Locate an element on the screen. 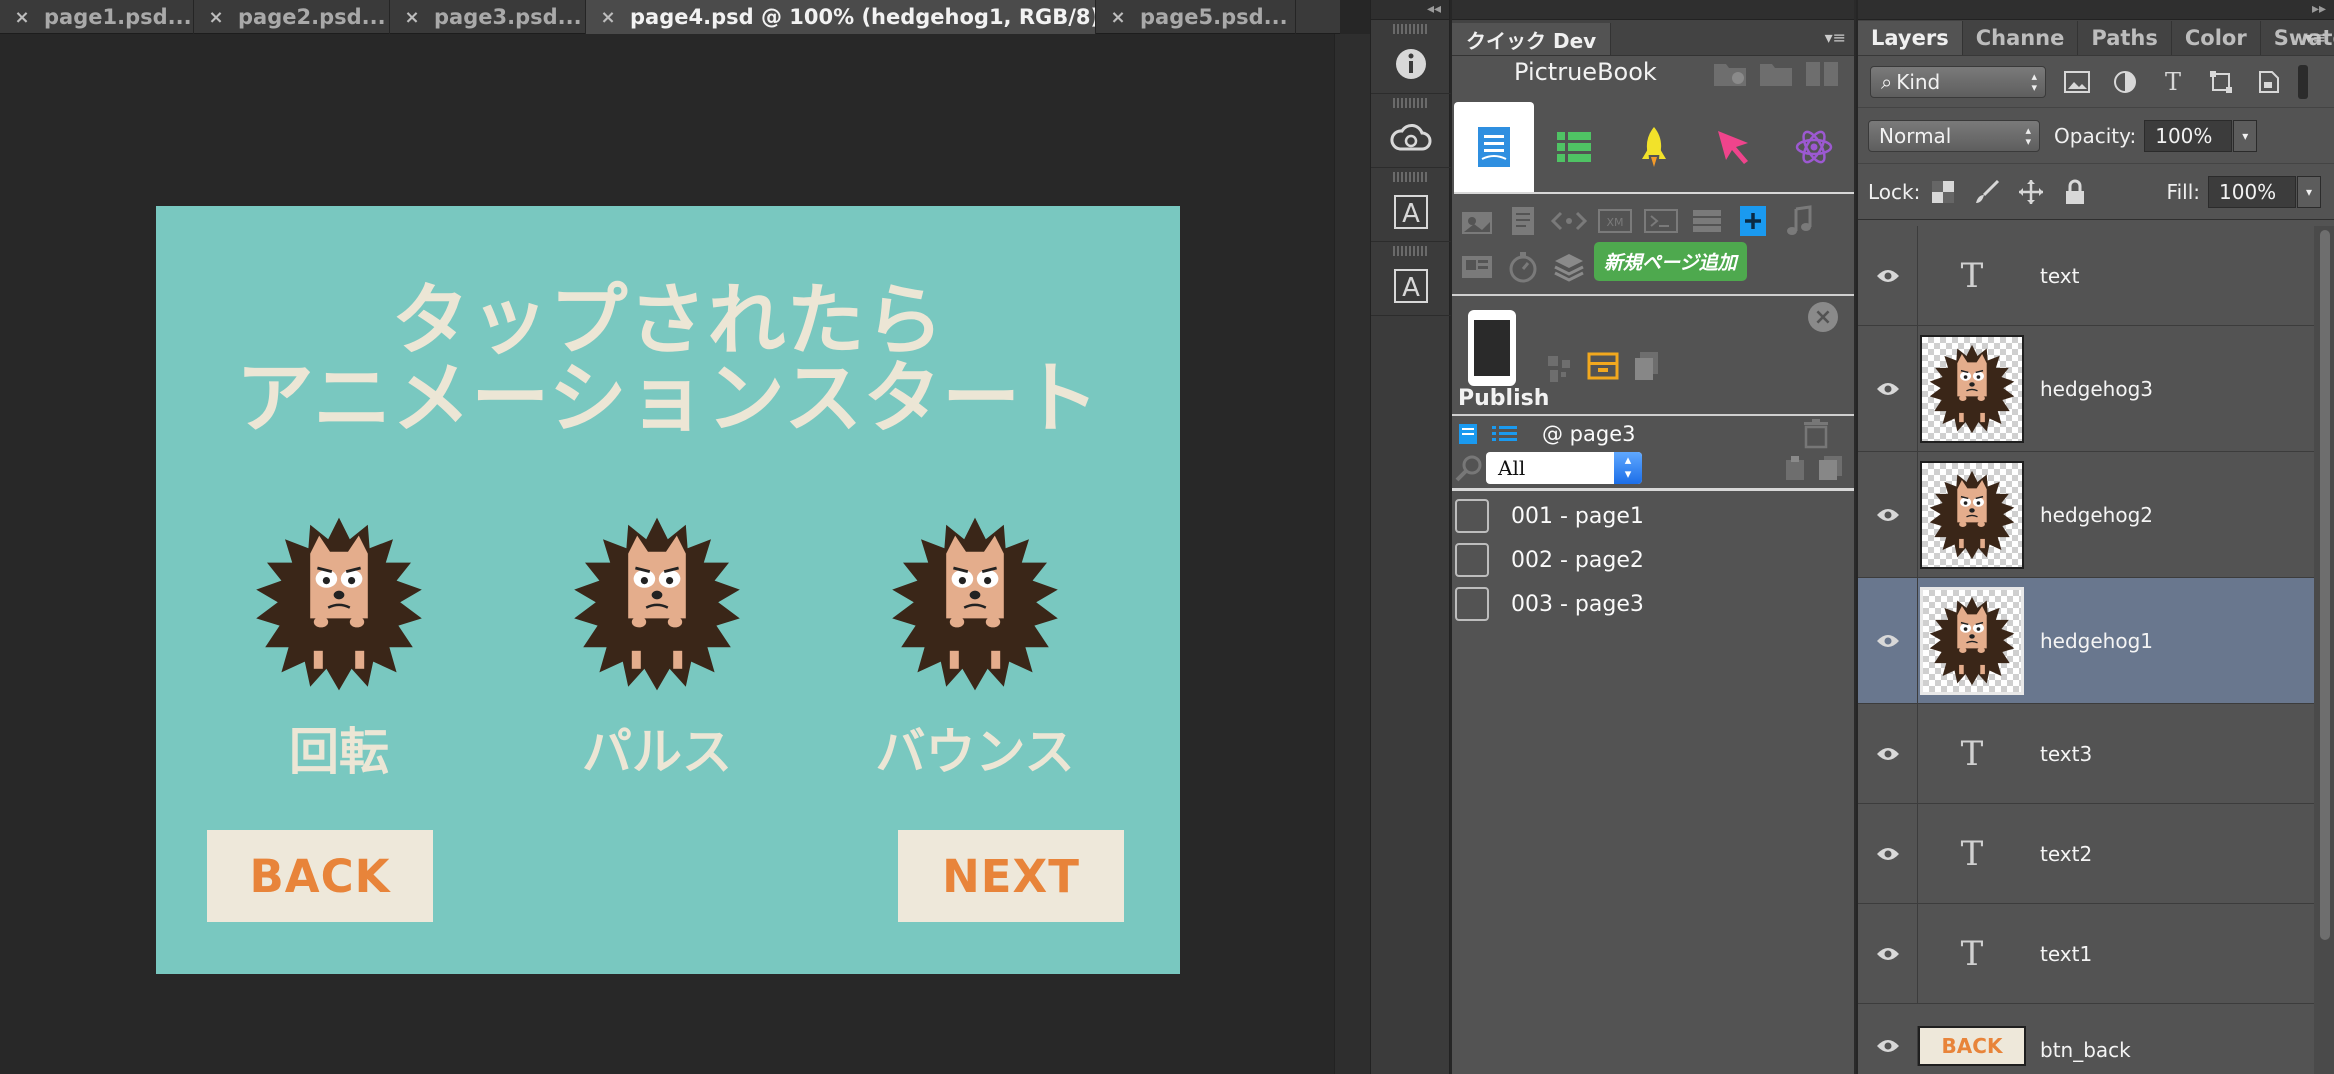  layer-row-btn-back: BACK btn_back is located at coordinates (2086, 1039).